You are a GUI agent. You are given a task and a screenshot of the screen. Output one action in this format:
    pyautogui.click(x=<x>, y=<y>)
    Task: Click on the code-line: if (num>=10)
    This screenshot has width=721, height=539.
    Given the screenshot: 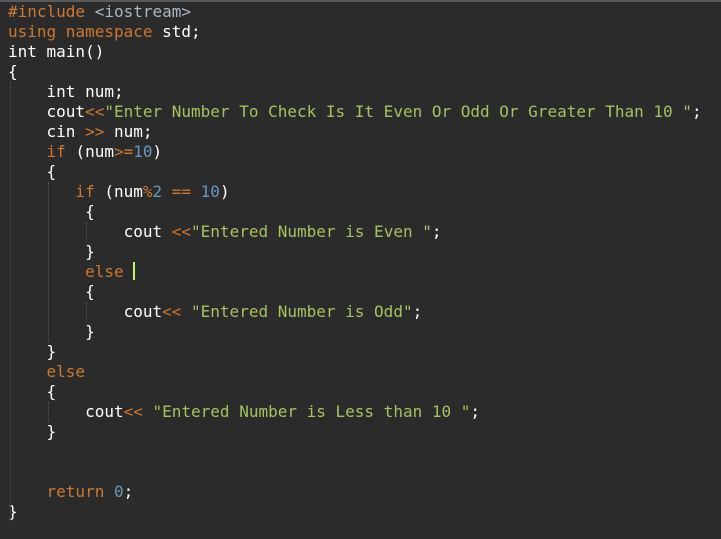 What is the action you would take?
    pyautogui.click(x=364, y=152)
    